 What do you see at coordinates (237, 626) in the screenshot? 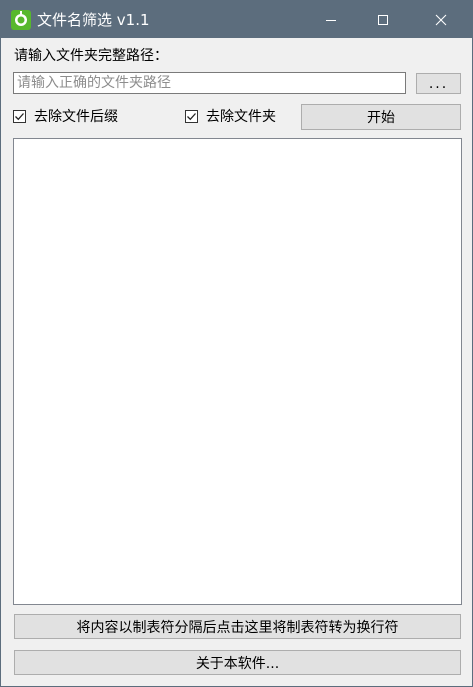
I see `convert-tabs-button: 将内容以制表符分隔后点击这里将制表符转为换行符` at bounding box center [237, 626].